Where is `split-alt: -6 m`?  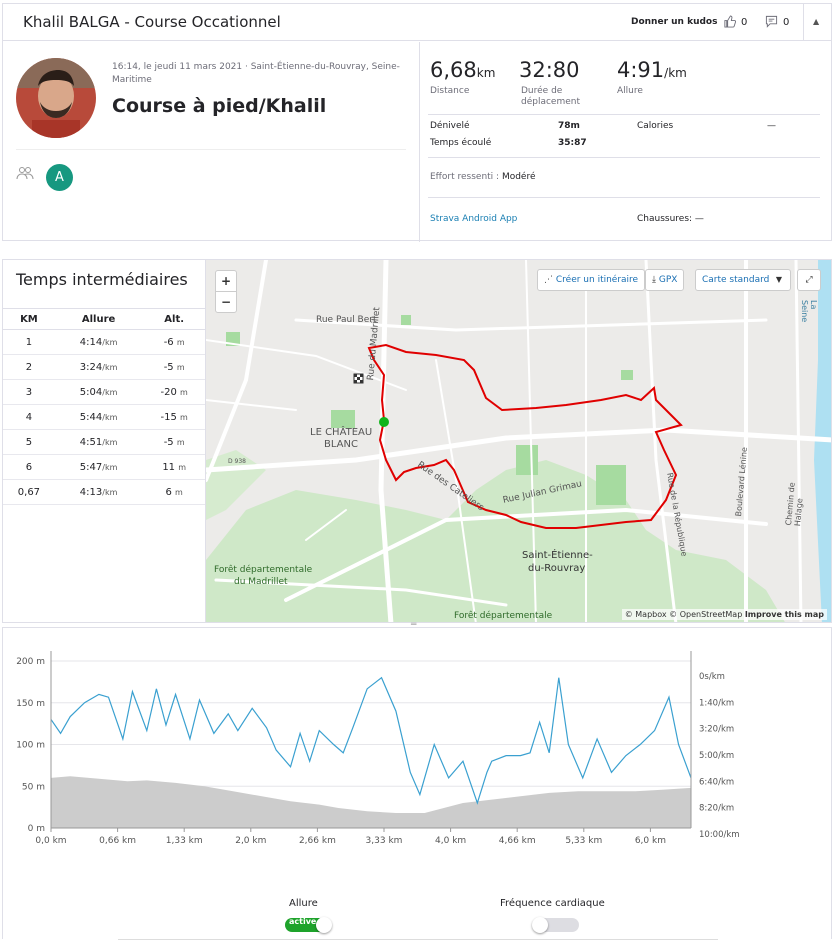
split-alt: -6 m is located at coordinates (174, 342).